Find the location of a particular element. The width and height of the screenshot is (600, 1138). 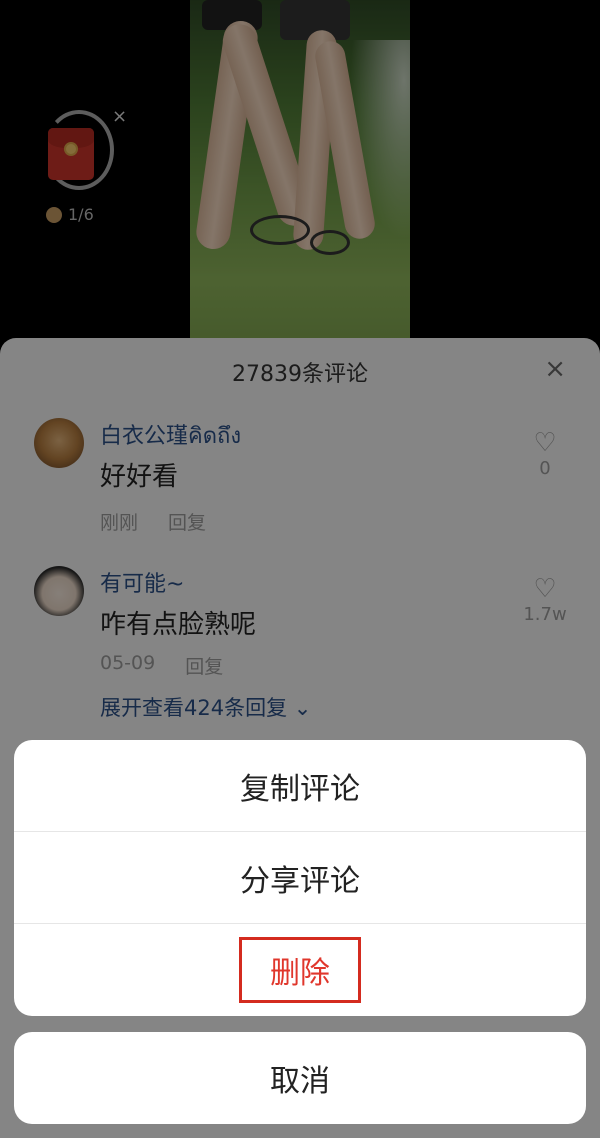

delete-comment-label: 删除 is located at coordinates (300, 970).